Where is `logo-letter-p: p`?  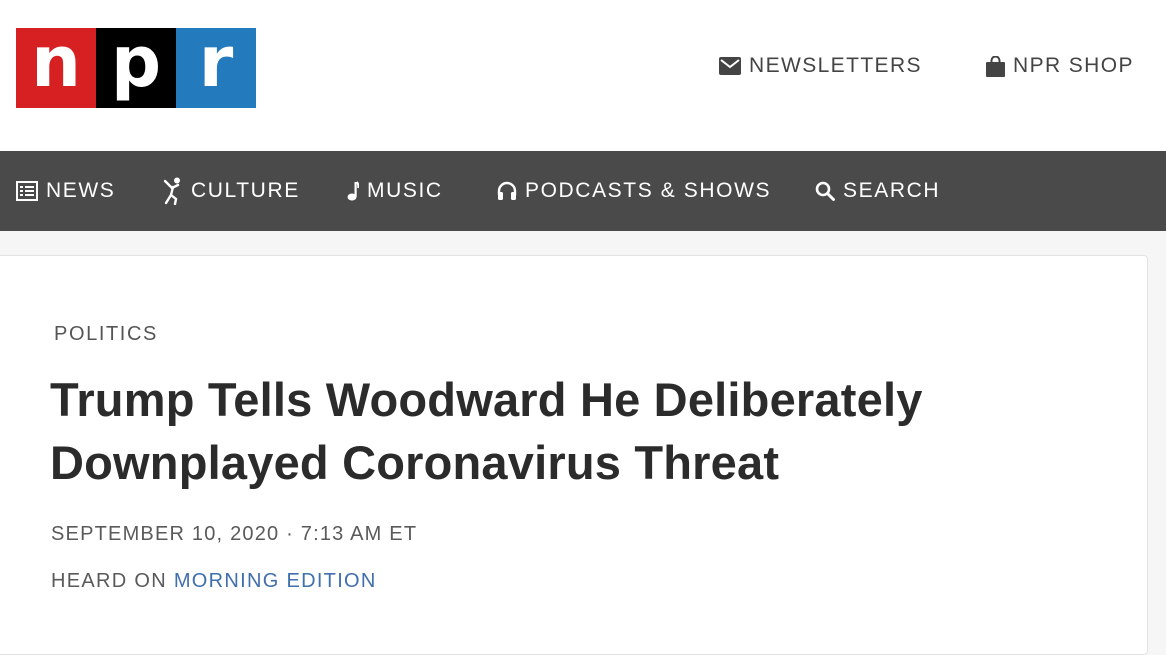 logo-letter-p: p is located at coordinates (136, 67).